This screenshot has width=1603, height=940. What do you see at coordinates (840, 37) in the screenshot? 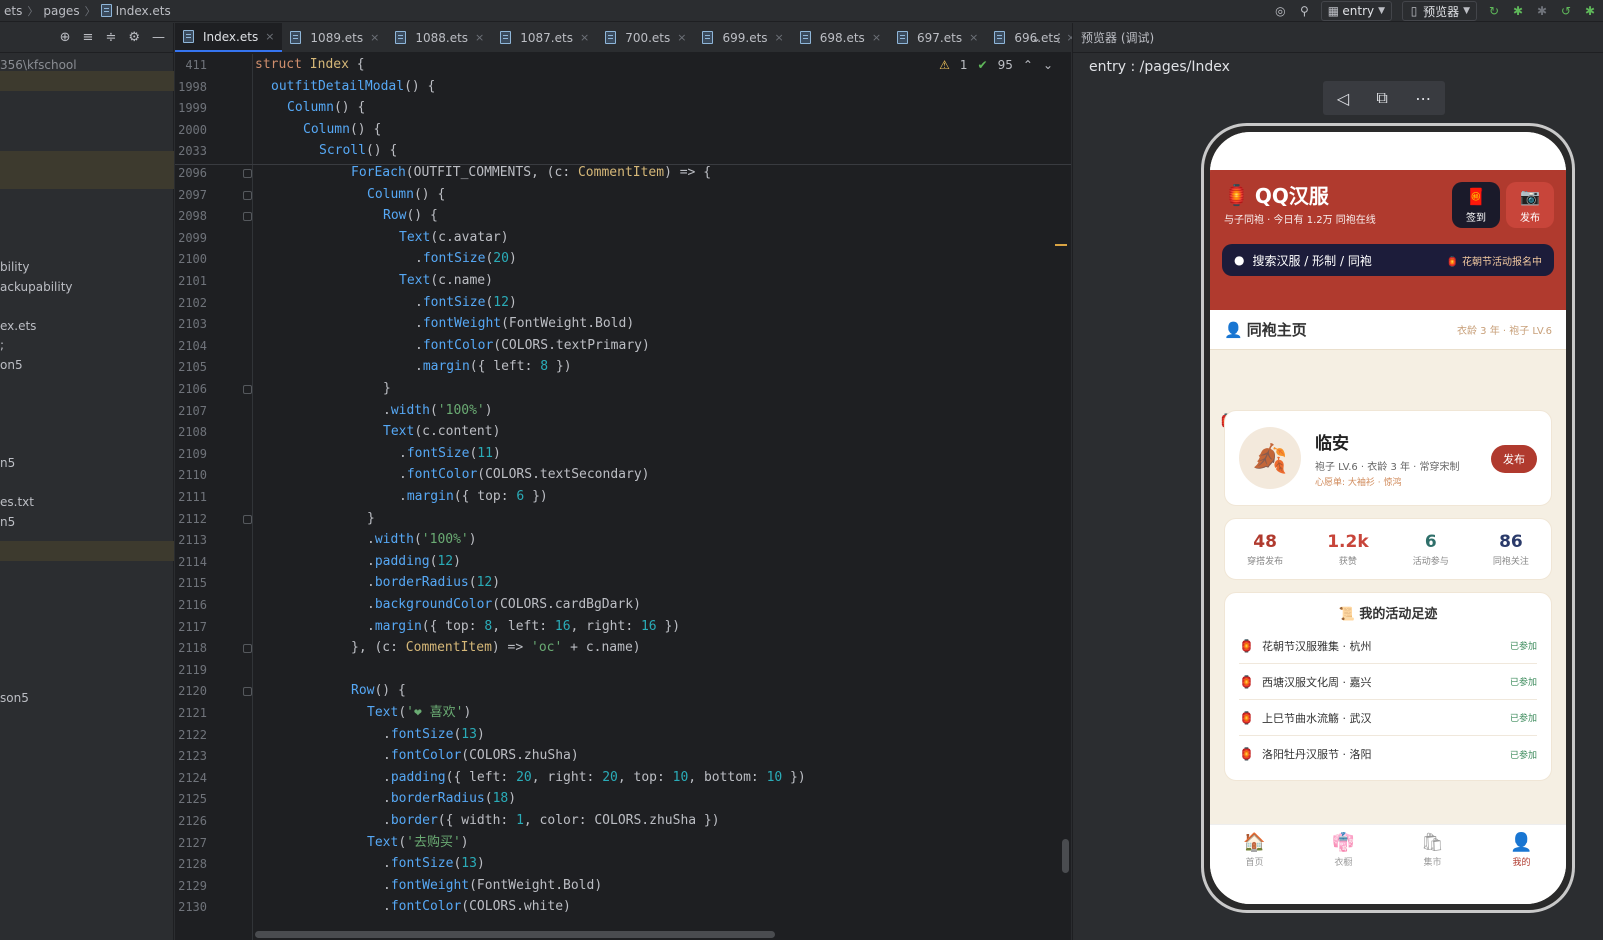
I see `tab-698: 698.ets ×` at bounding box center [840, 37].